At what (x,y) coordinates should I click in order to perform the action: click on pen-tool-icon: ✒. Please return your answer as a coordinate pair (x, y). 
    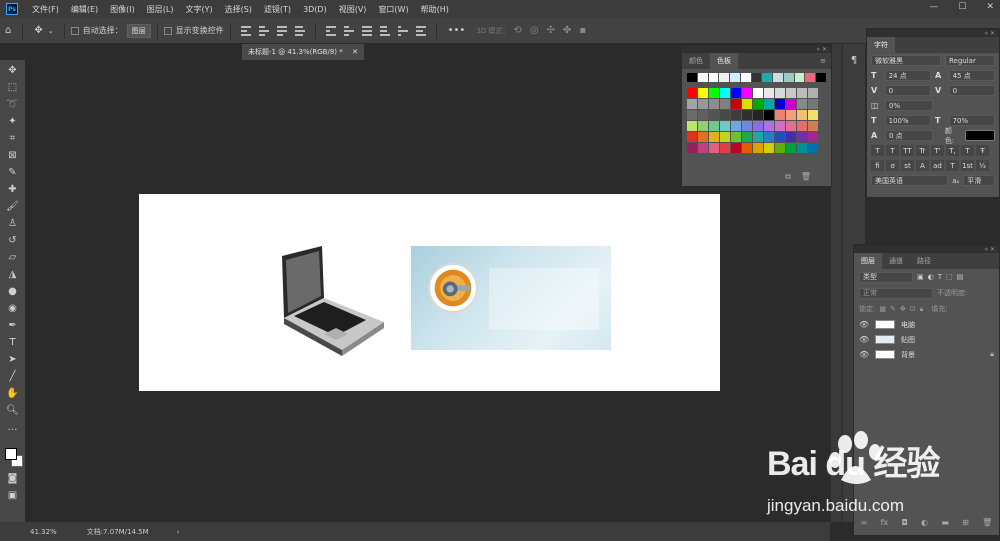
    Looking at the image, I should click on (13, 325).